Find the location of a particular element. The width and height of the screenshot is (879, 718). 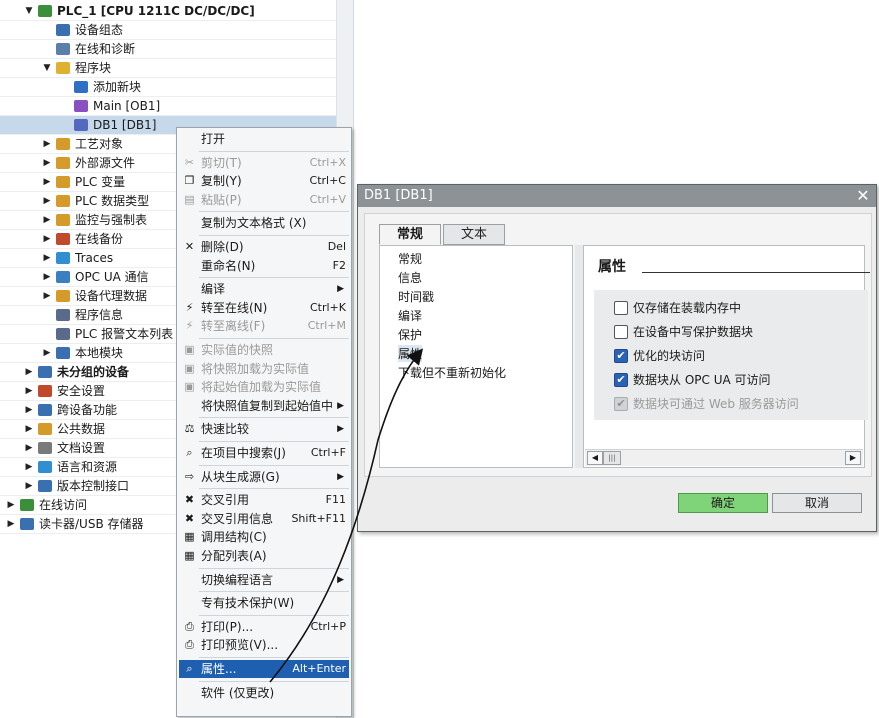

menu-item-shortcut: F2 is located at coordinates (339, 265).